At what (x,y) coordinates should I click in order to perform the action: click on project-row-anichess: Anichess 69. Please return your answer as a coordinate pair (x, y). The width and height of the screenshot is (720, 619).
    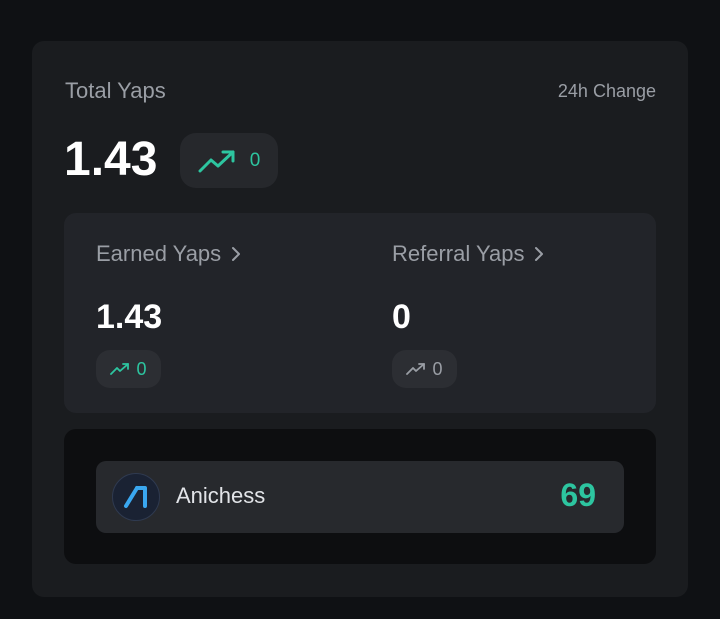
    Looking at the image, I should click on (360, 497).